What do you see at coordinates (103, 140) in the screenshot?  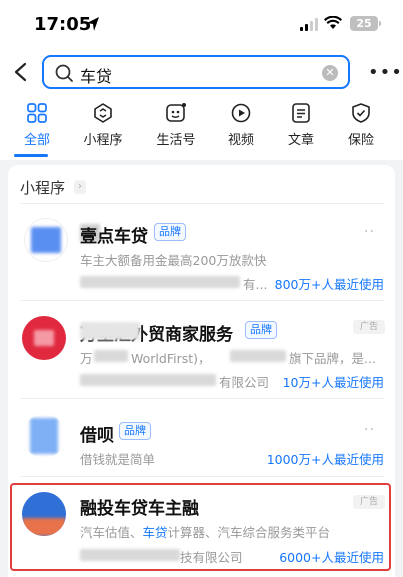 I see `tab-label: 小程序` at bounding box center [103, 140].